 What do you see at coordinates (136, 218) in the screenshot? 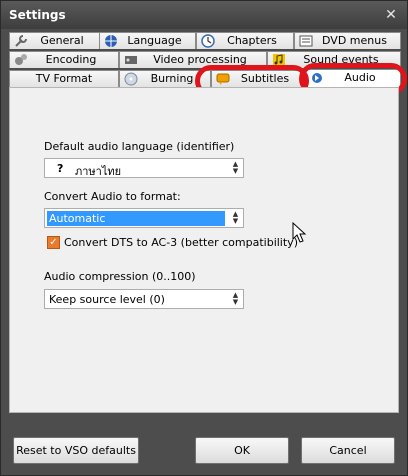
I see `convert-audio-format-value: Automatic` at bounding box center [136, 218].